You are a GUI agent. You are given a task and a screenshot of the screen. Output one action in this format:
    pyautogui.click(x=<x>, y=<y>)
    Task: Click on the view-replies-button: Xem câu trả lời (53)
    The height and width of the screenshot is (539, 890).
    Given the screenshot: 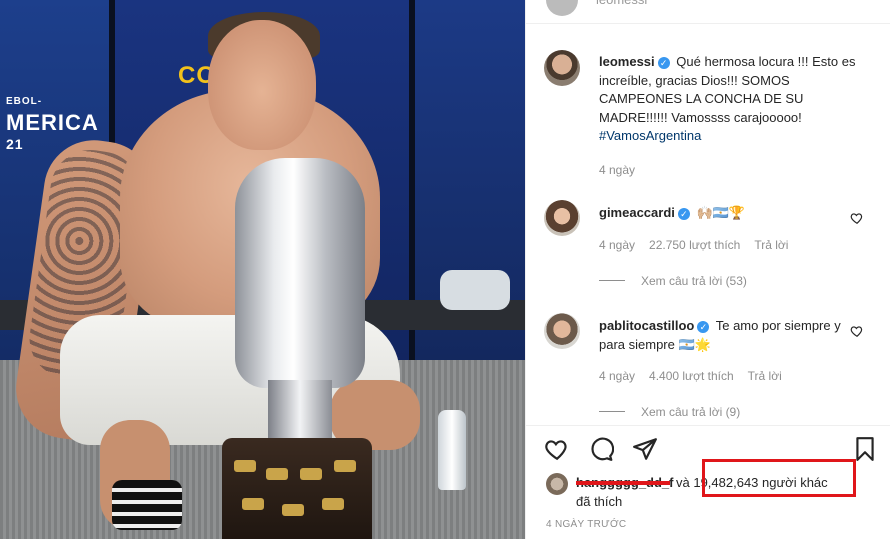 What is the action you would take?
    pyautogui.click(x=673, y=281)
    